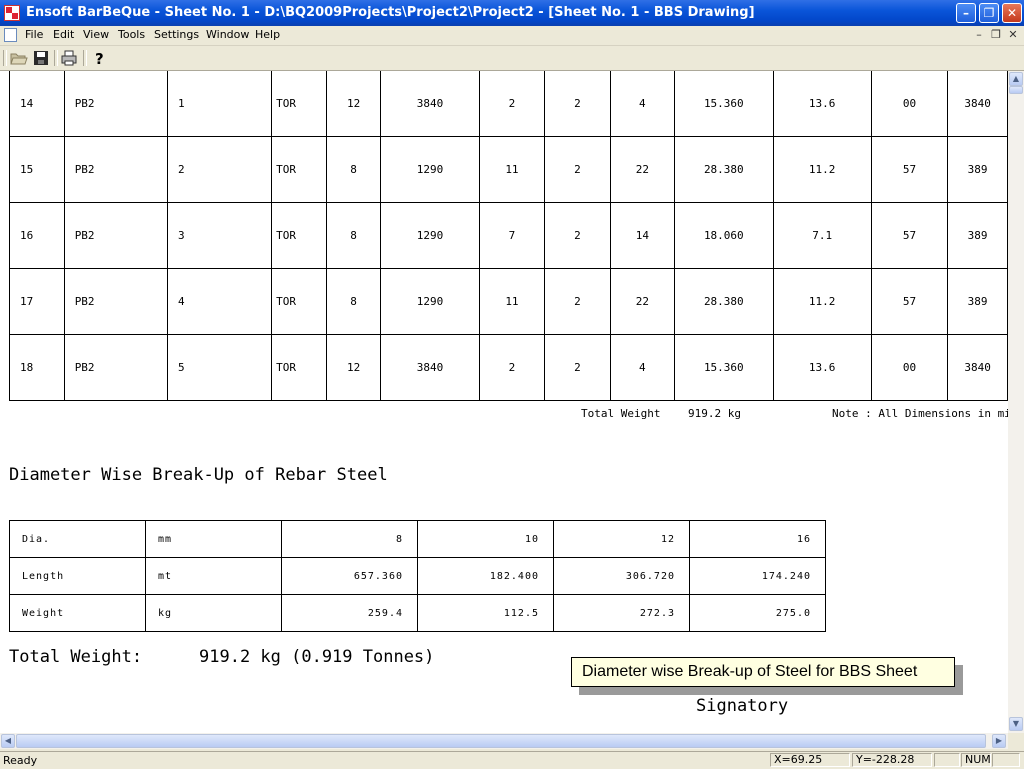  What do you see at coordinates (227, 34) in the screenshot?
I see `menu-window: Window` at bounding box center [227, 34].